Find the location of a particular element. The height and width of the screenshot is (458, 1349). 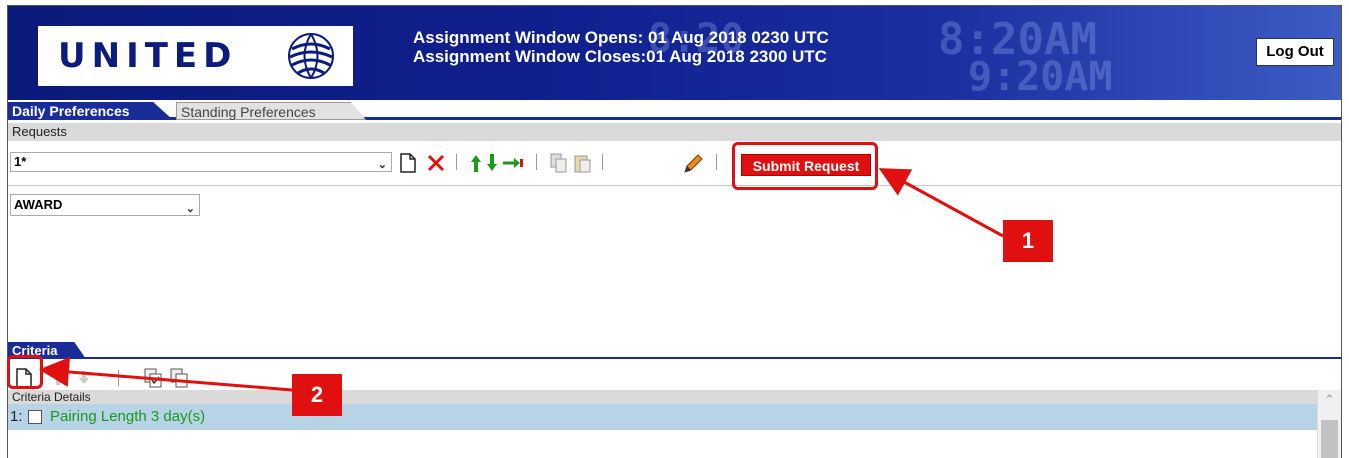

criteria-item-number: 1: is located at coordinates (16, 416).